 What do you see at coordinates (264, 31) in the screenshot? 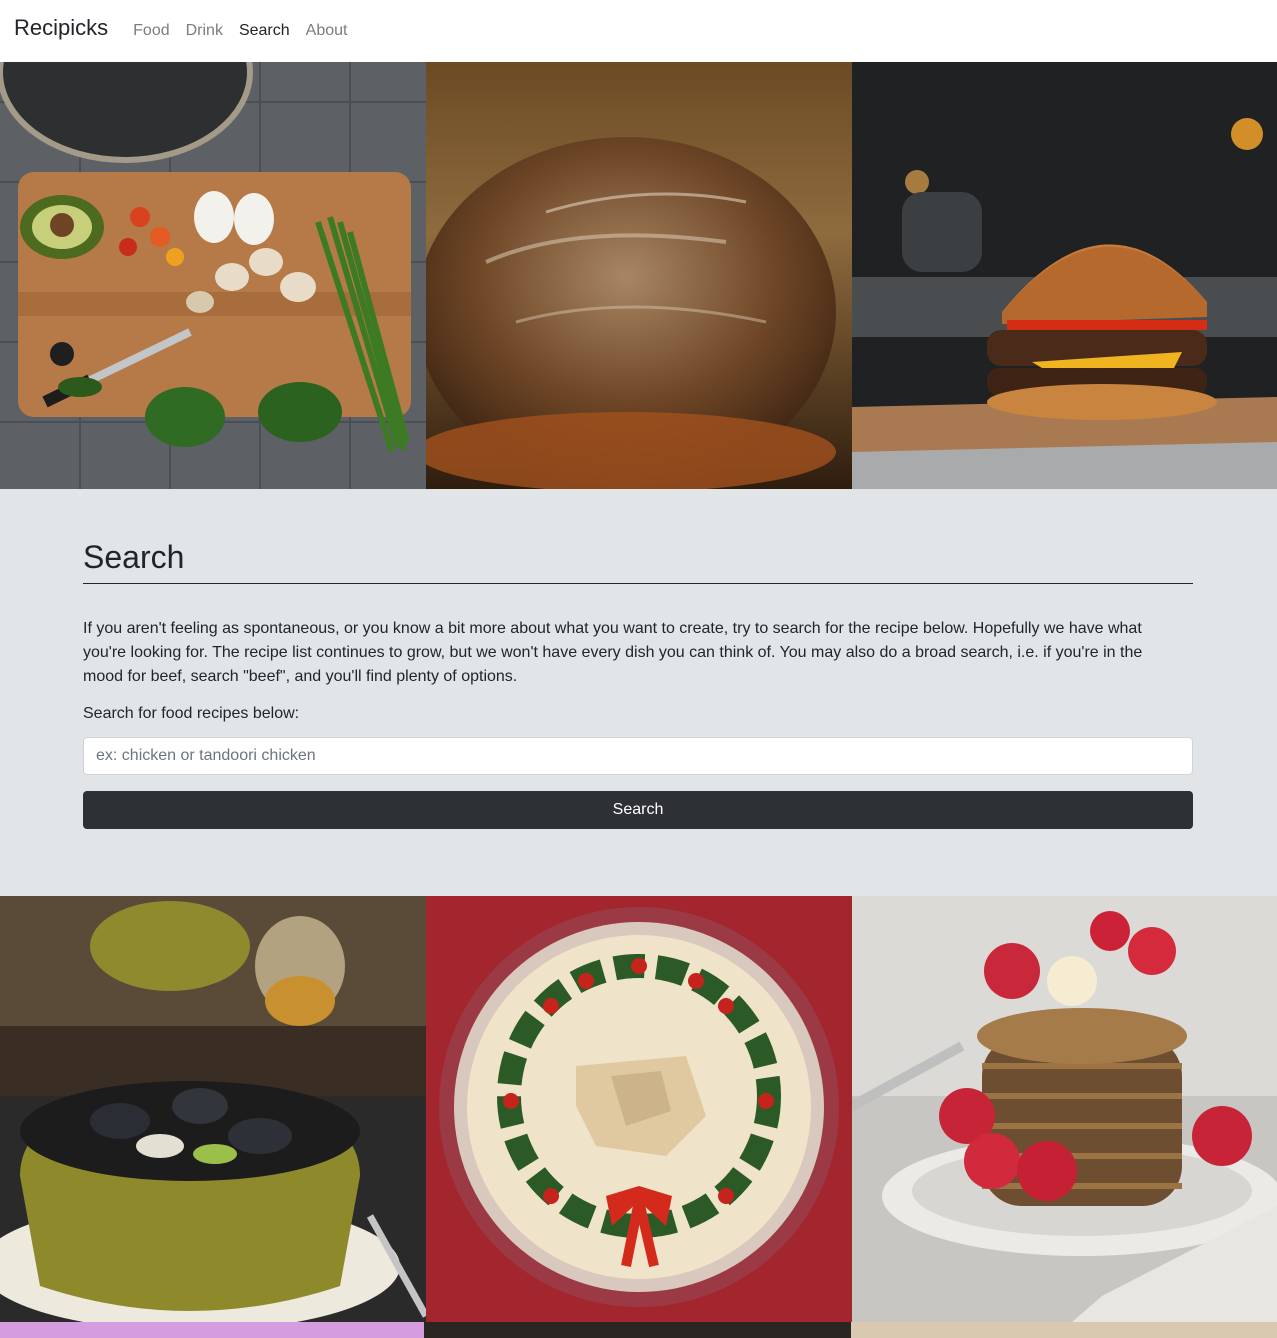
I see `nav-link-search: Search` at bounding box center [264, 31].